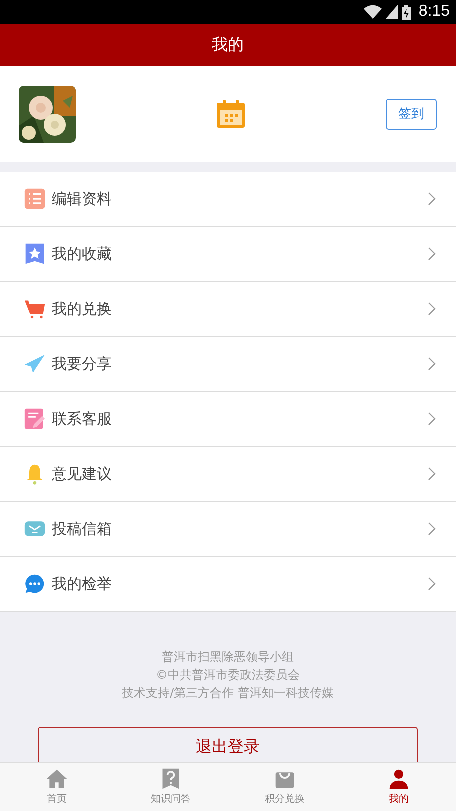 Image resolution: width=456 pixels, height=811 pixels. What do you see at coordinates (228, 45) in the screenshot?
I see `page-title: 我的` at bounding box center [228, 45].